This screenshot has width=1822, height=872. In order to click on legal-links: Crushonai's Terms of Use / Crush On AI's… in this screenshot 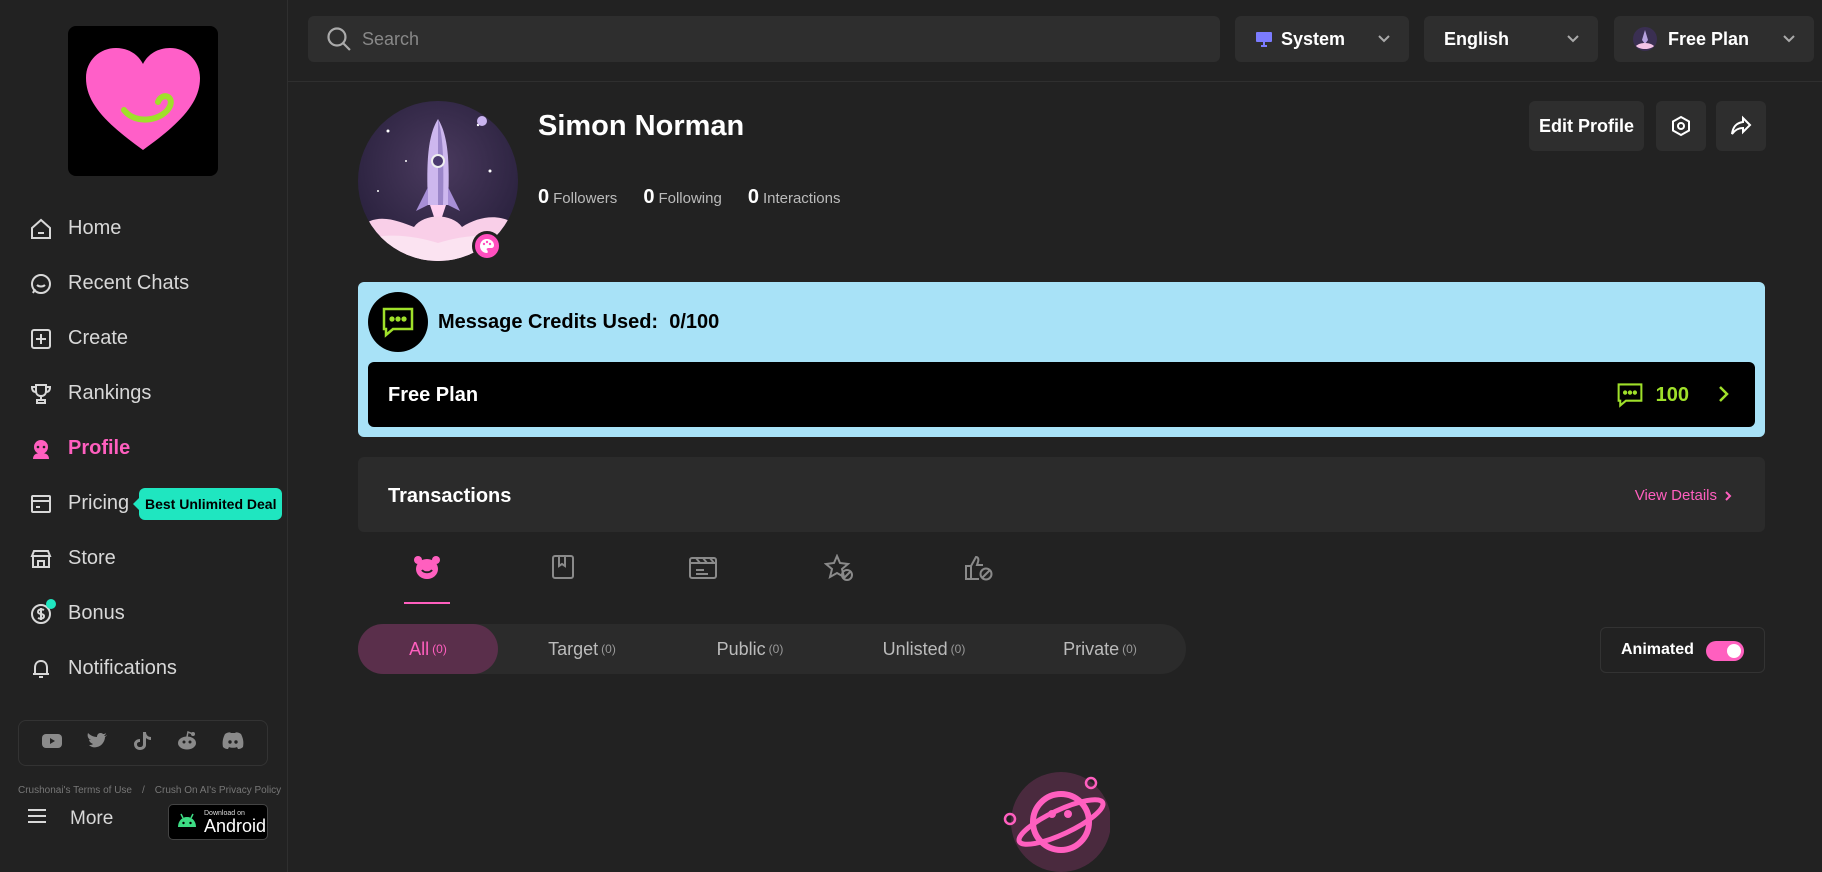, I will do `click(149, 790)`.